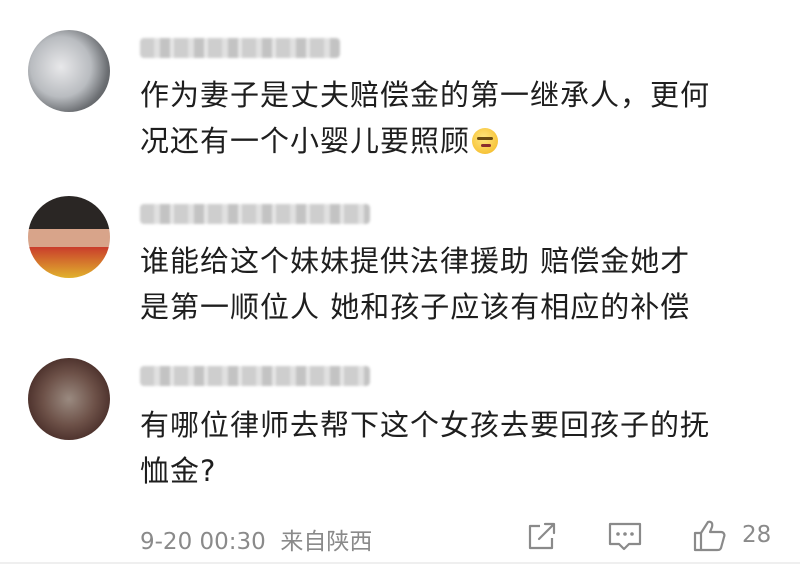  I want to click on comment-text-line: 谁能给这个妹妹提供法律援助 赔偿金她才, so click(415, 261).